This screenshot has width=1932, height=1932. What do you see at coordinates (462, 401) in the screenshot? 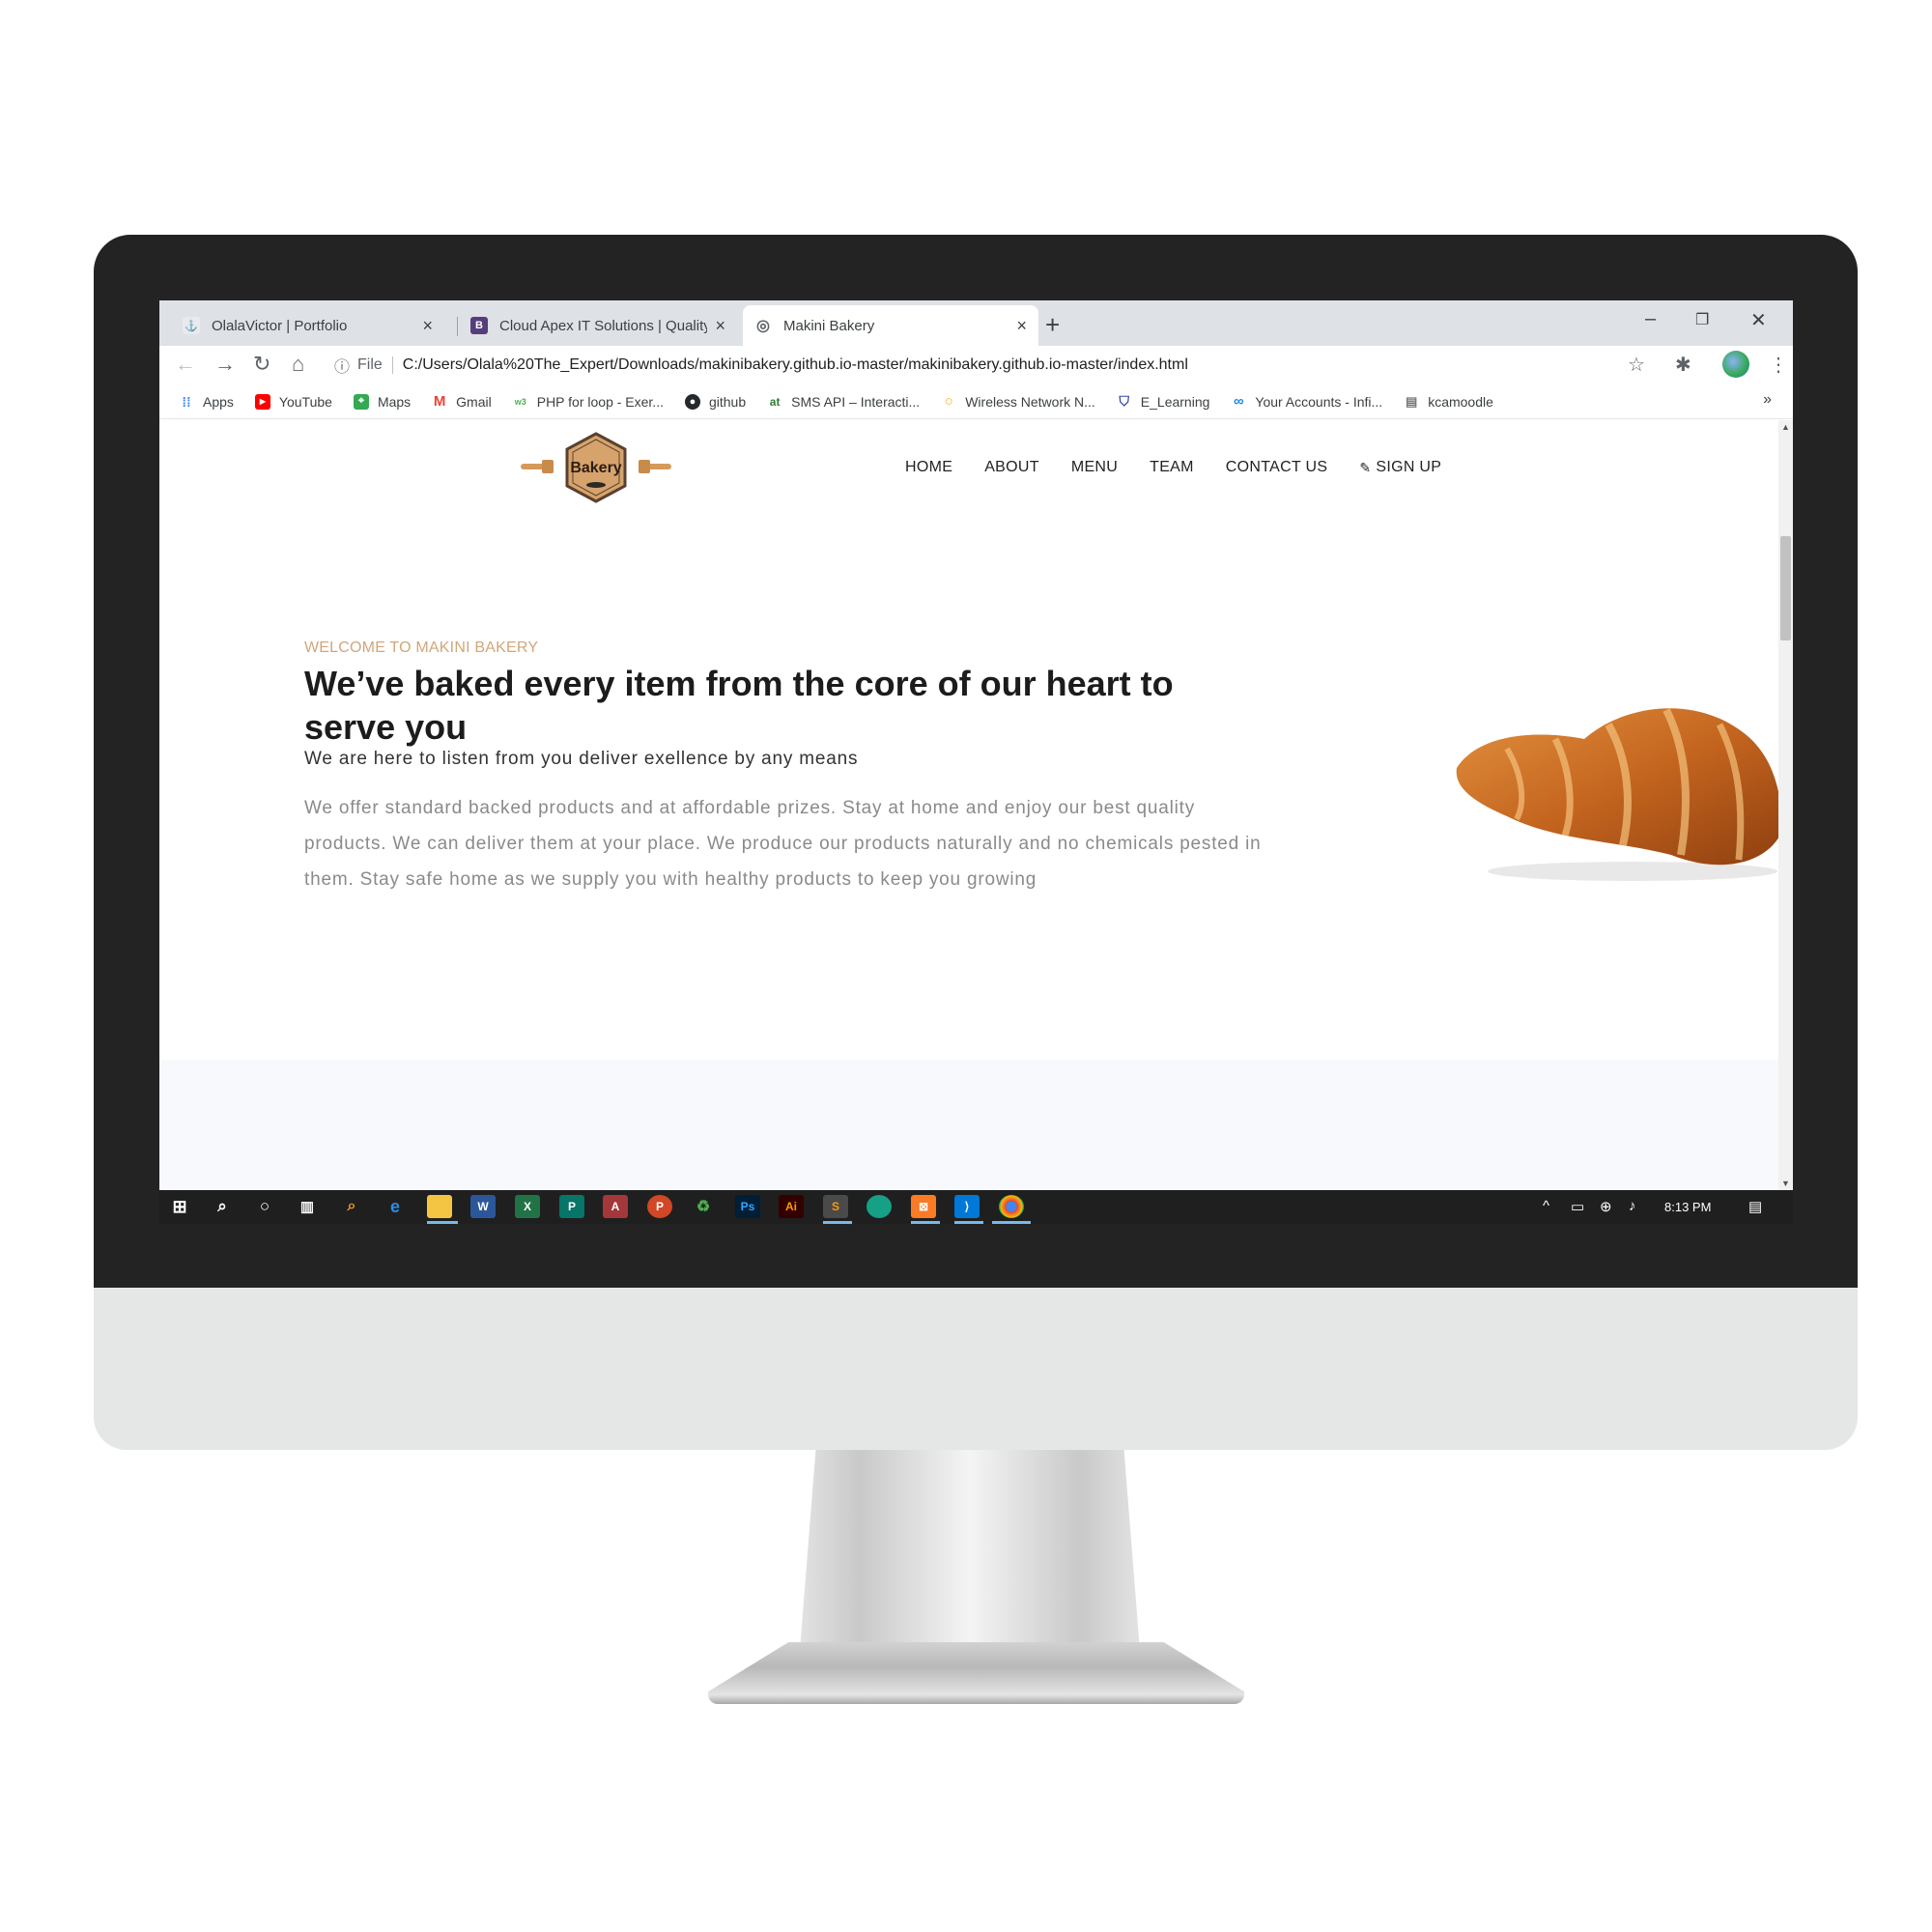
I see `bookmark-gmail: M Gmail` at bounding box center [462, 401].